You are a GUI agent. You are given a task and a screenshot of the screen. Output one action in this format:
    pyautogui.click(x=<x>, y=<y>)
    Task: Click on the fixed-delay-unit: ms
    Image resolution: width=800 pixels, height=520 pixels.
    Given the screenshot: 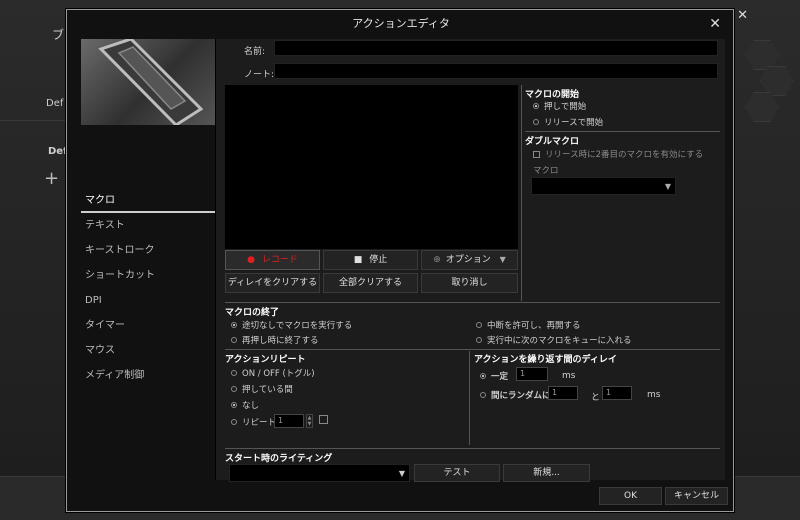 What is the action you would take?
    pyautogui.click(x=569, y=376)
    